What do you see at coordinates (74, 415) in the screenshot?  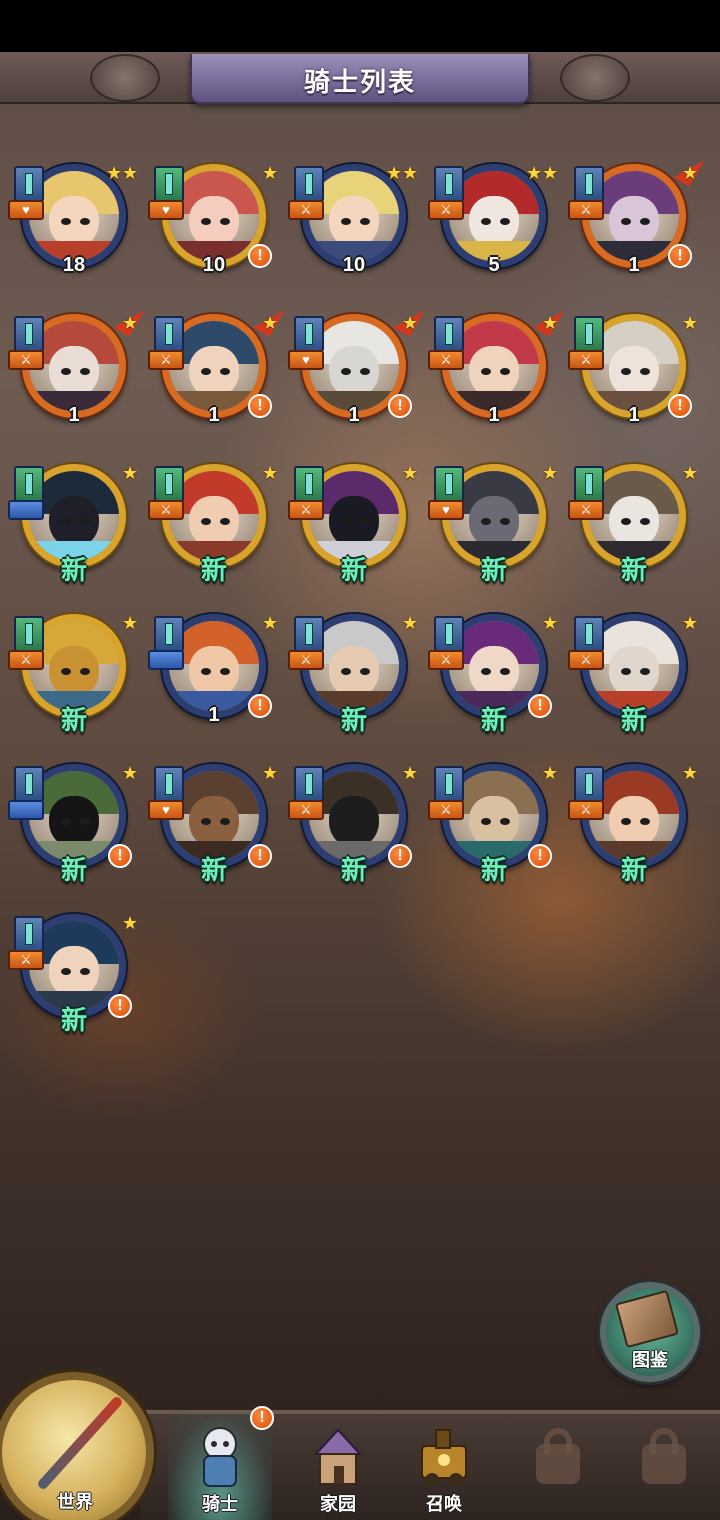 I see `shard-count: 1` at bounding box center [74, 415].